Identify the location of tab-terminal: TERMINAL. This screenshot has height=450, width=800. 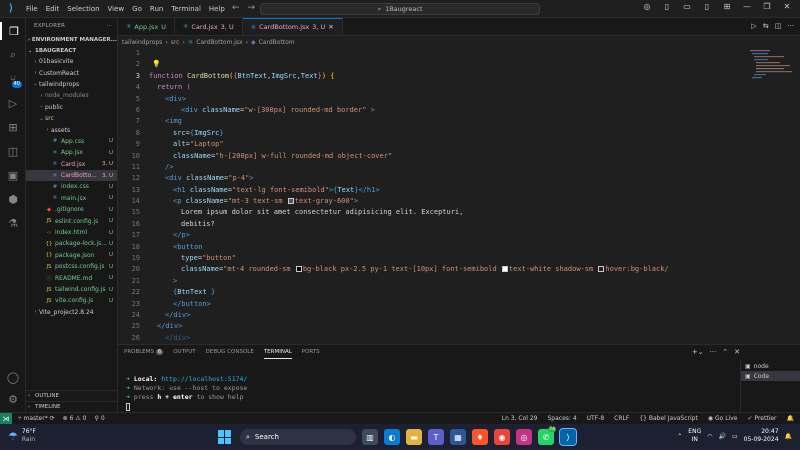
(277, 352).